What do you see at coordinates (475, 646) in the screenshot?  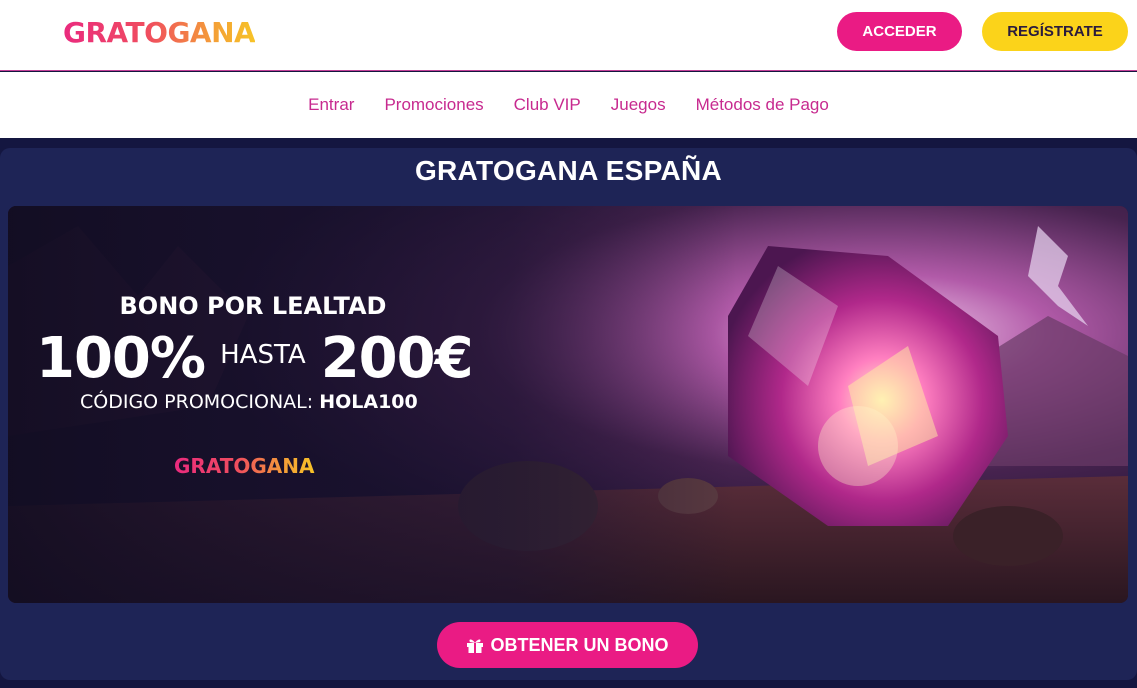 I see `gift-icon` at bounding box center [475, 646].